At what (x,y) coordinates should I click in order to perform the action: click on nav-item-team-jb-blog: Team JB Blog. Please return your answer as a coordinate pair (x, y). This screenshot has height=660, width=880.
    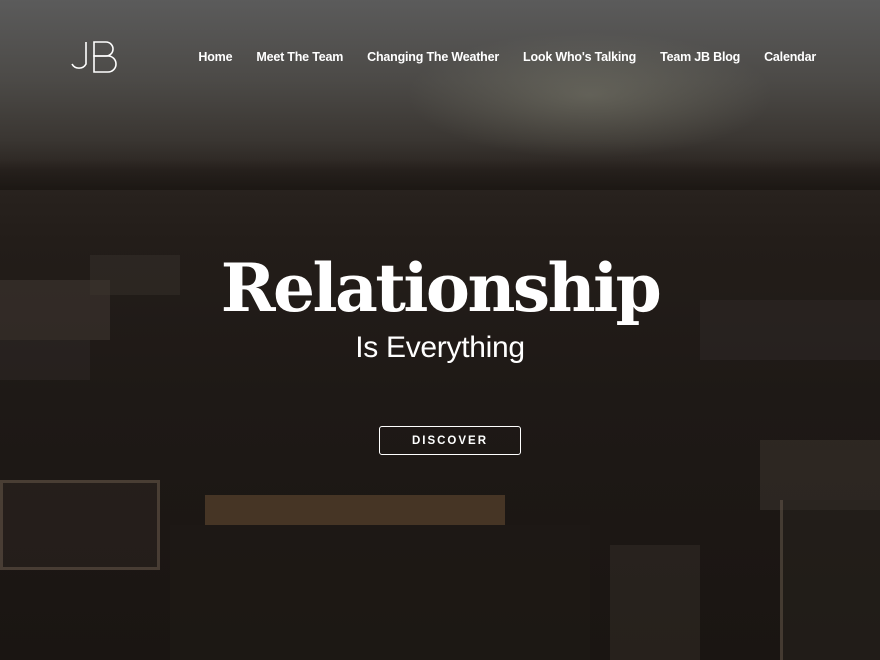
    Looking at the image, I should click on (700, 57).